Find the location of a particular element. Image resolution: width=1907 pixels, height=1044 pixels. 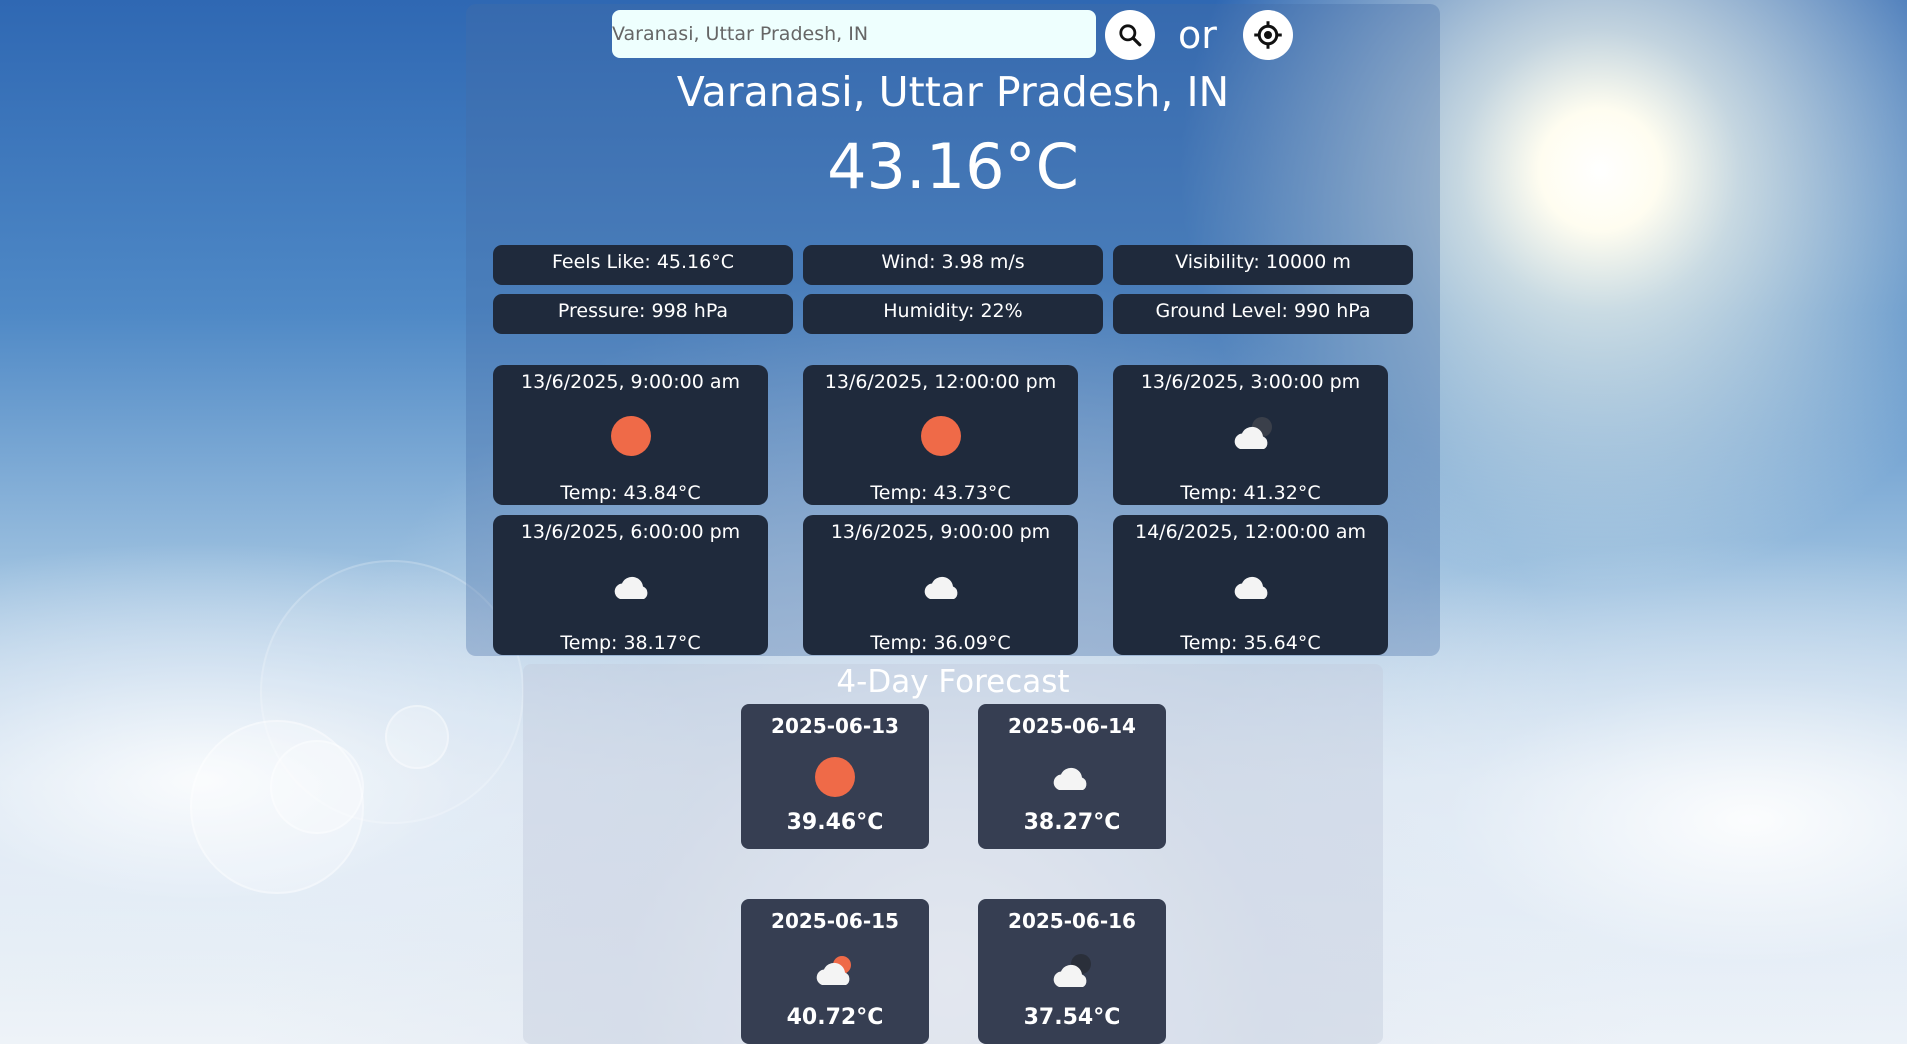

hourly-time: 13/6/2025, 6:00:00 pm is located at coordinates (630, 532).